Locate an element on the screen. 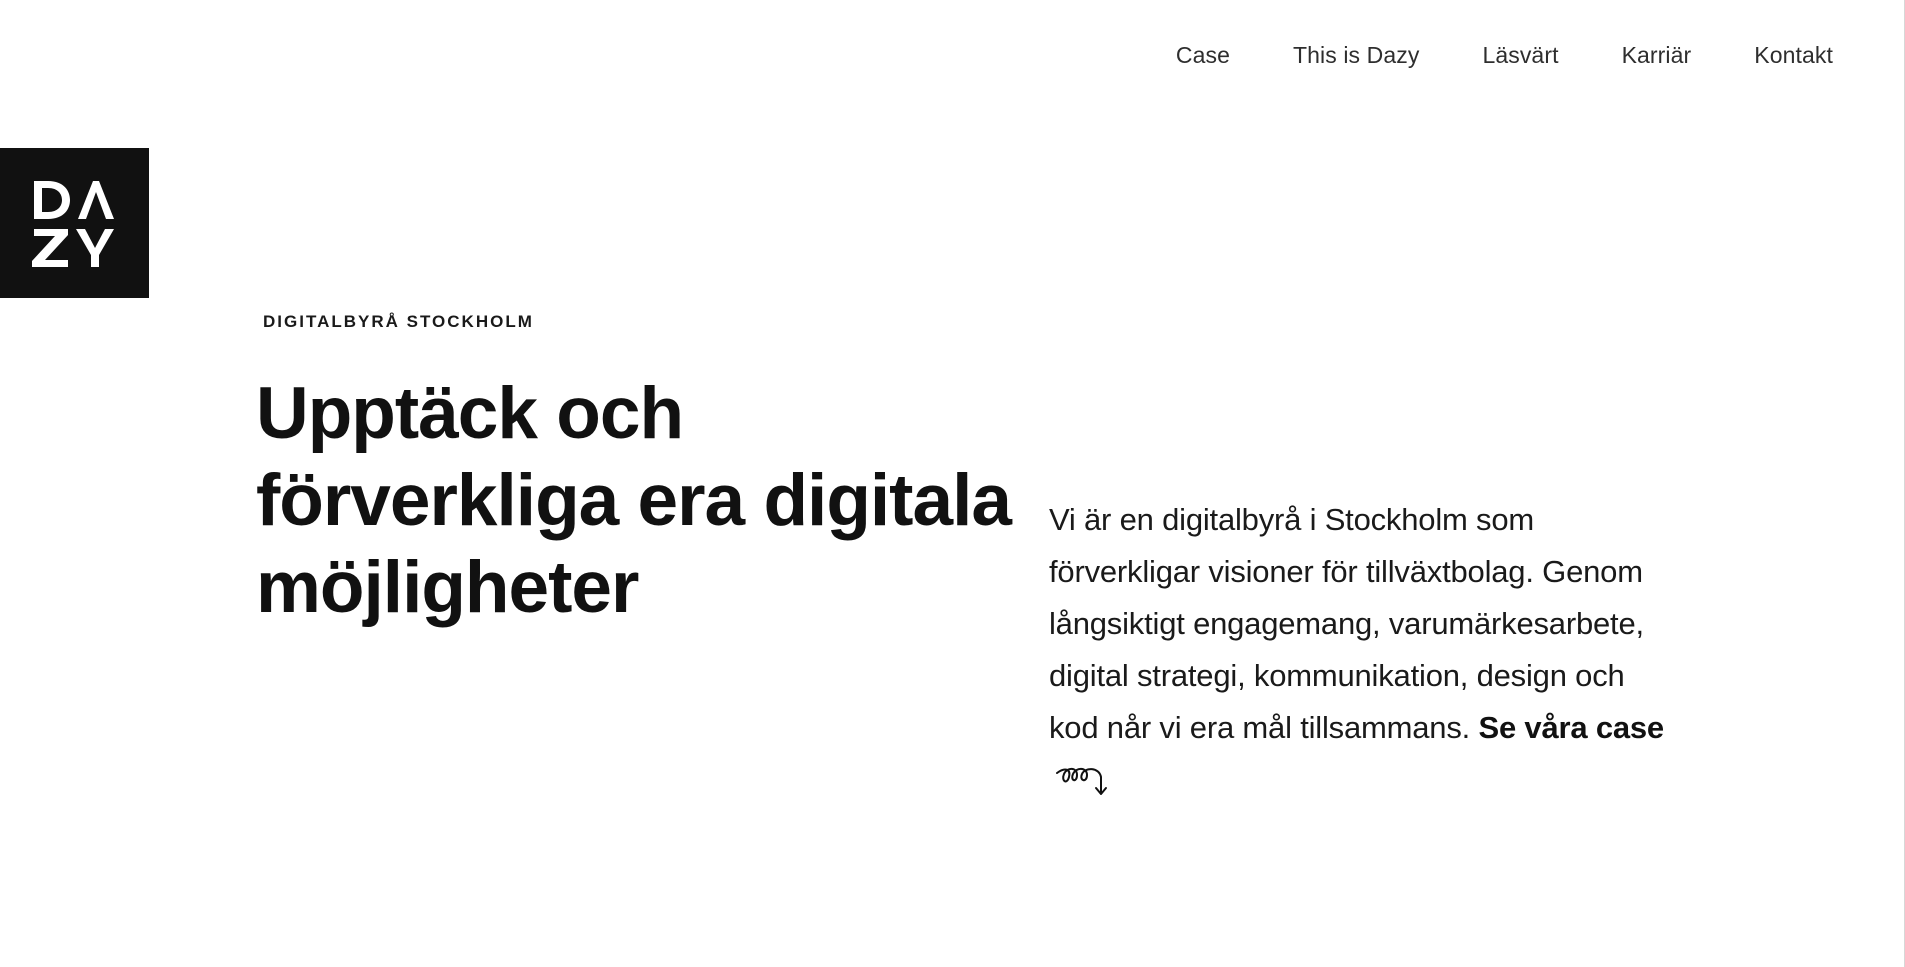  dazy-logo is located at coordinates (74, 223).